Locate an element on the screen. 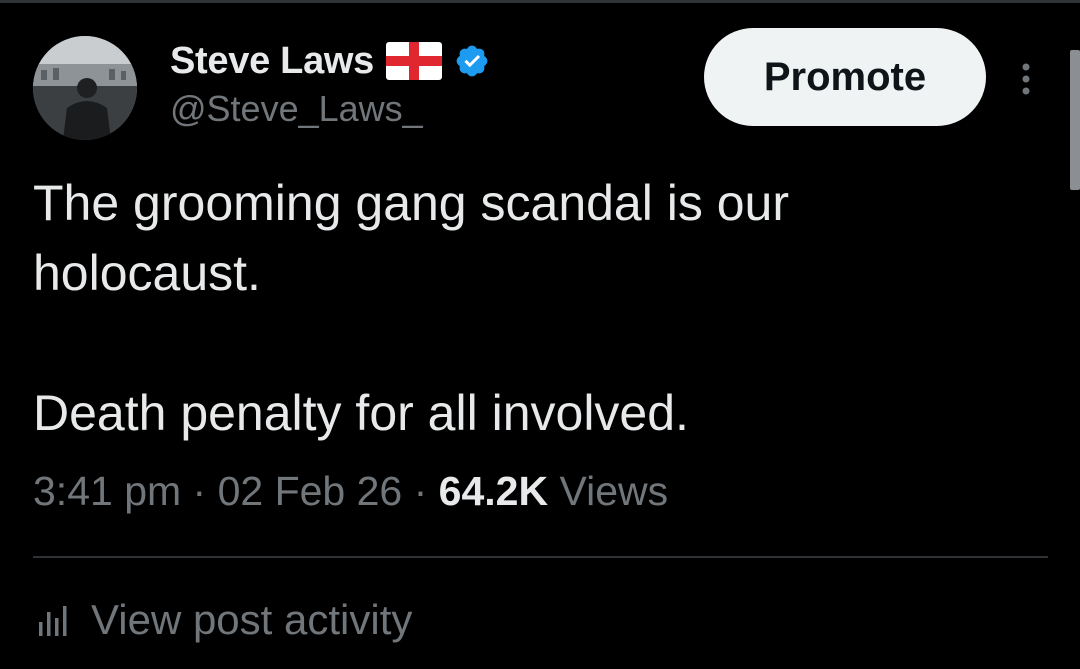 This screenshot has height=669, width=1080. author-name: Steve Laws is located at coordinates (272, 61).